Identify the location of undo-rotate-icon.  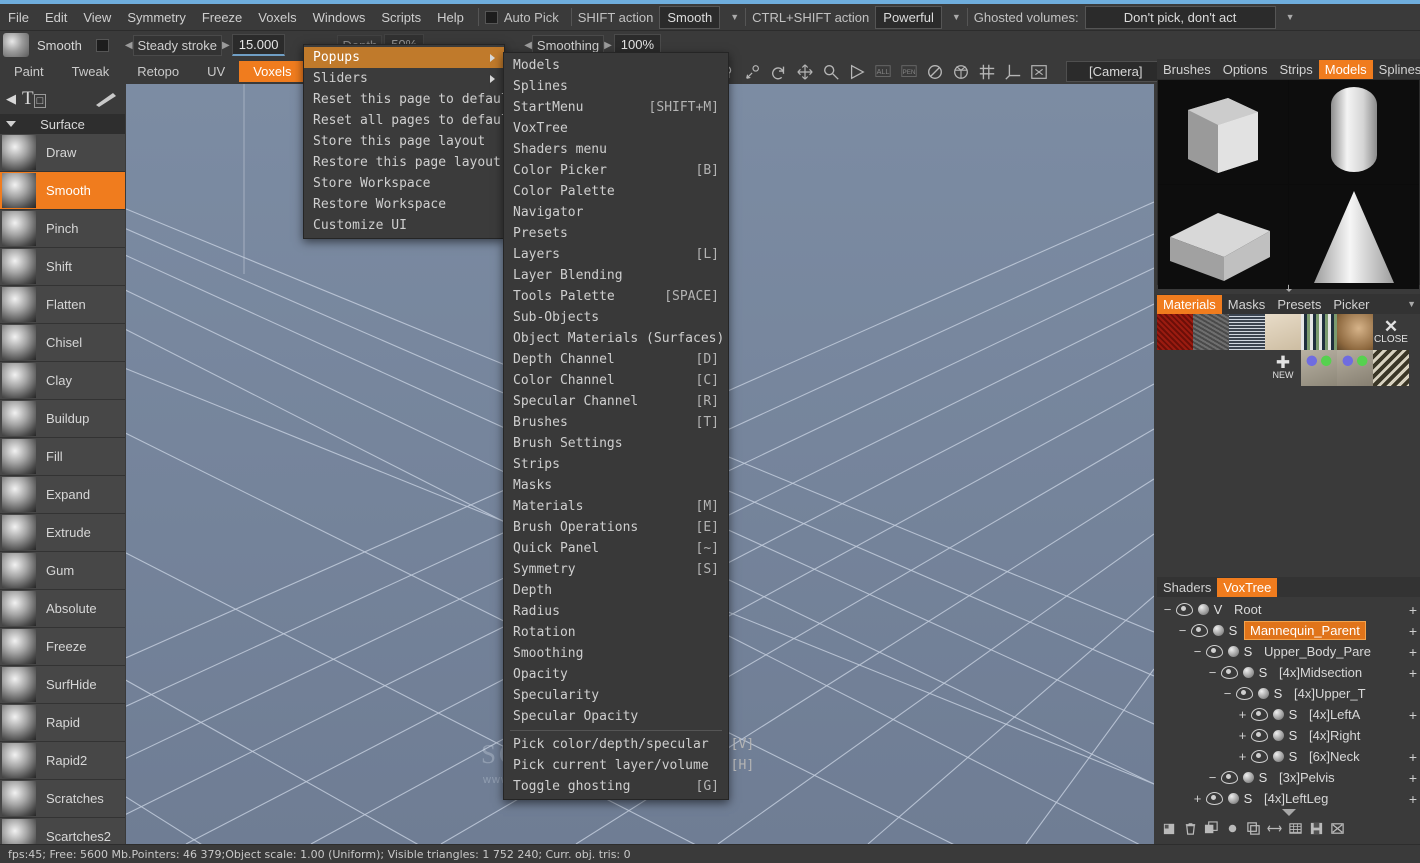
(779, 72).